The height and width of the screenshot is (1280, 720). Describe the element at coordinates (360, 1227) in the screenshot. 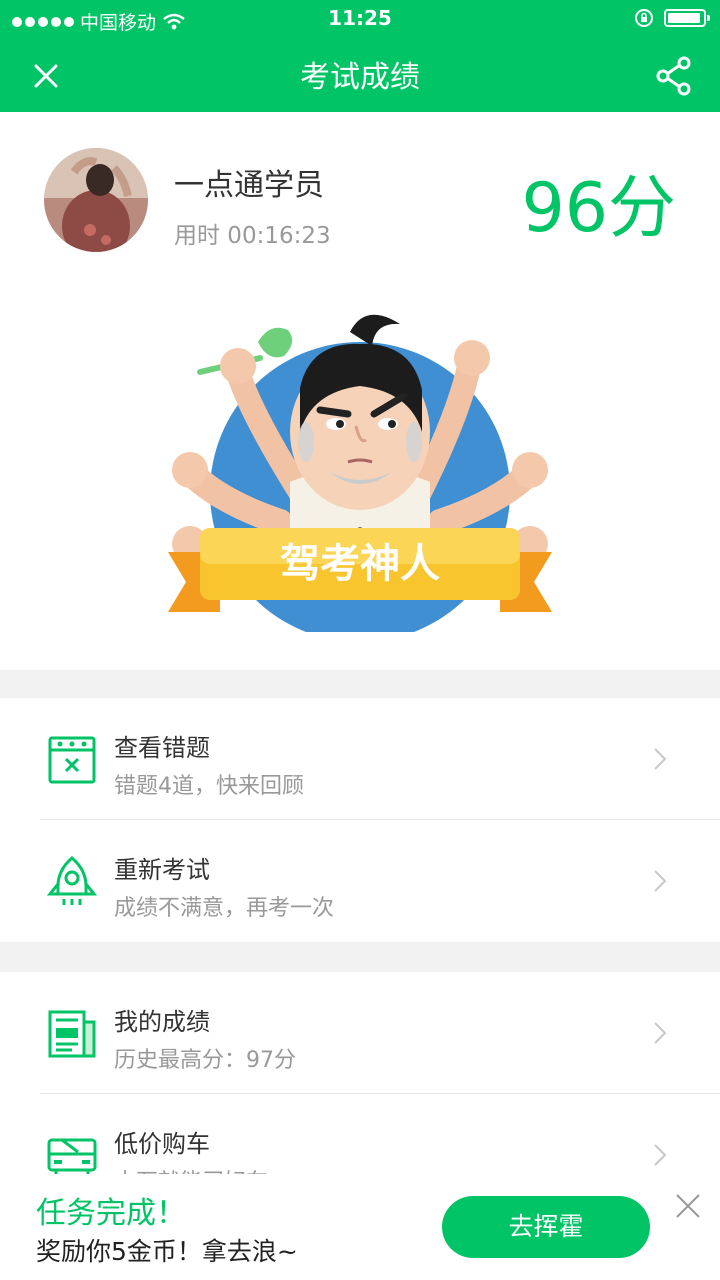

I see `task-complete-banner: 任务完成！ 奖励你5金币！拿去浪~ 去挥霍` at that location.